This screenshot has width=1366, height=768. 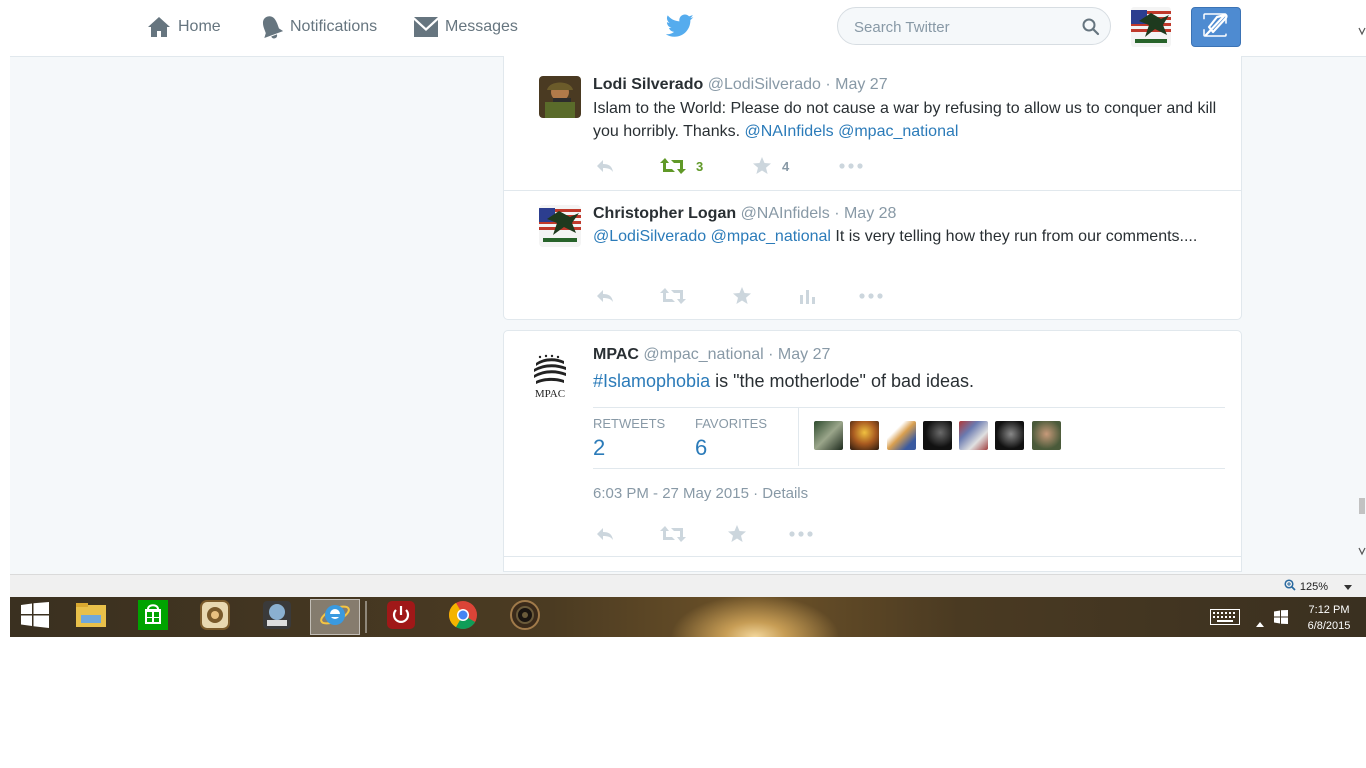 I want to click on tweet-timestamp: 6:03 PM - 27 May 2015, so click(x=671, y=493).